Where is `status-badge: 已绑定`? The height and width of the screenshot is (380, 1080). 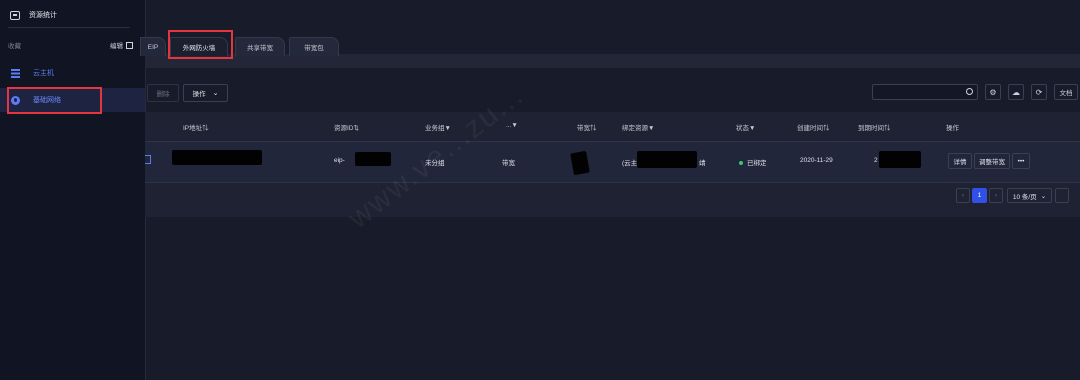
status-badge: 已绑定 is located at coordinates (753, 162).